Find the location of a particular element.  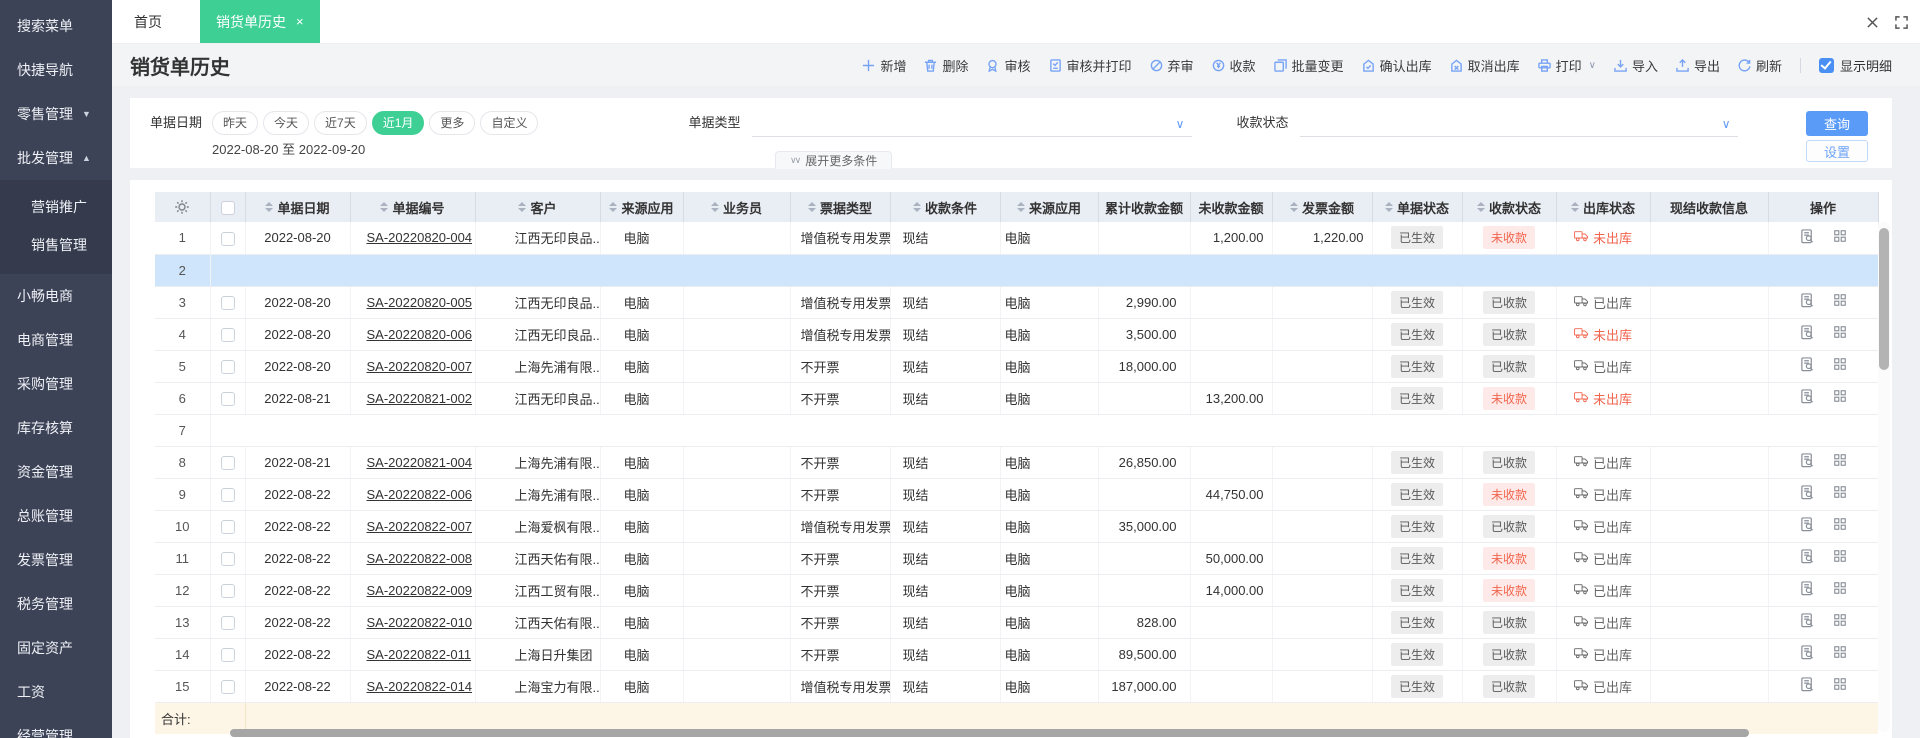

column-header-7: 来源应用 is located at coordinates (1049, 207).